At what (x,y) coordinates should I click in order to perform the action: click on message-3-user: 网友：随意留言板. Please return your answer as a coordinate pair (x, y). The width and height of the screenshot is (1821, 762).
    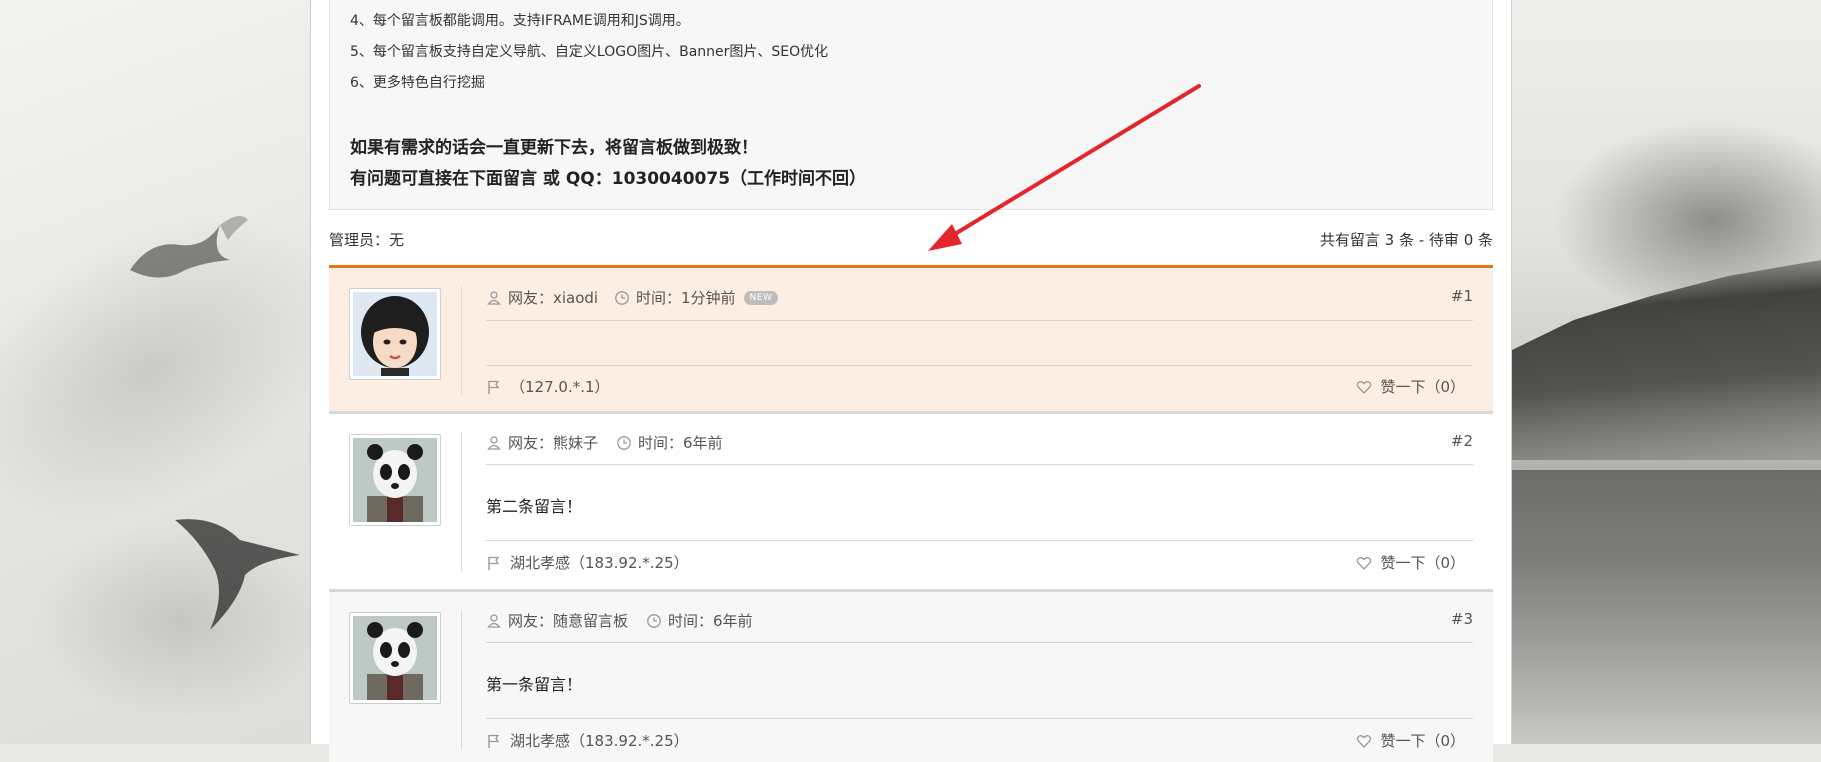
    Looking at the image, I should click on (568, 621).